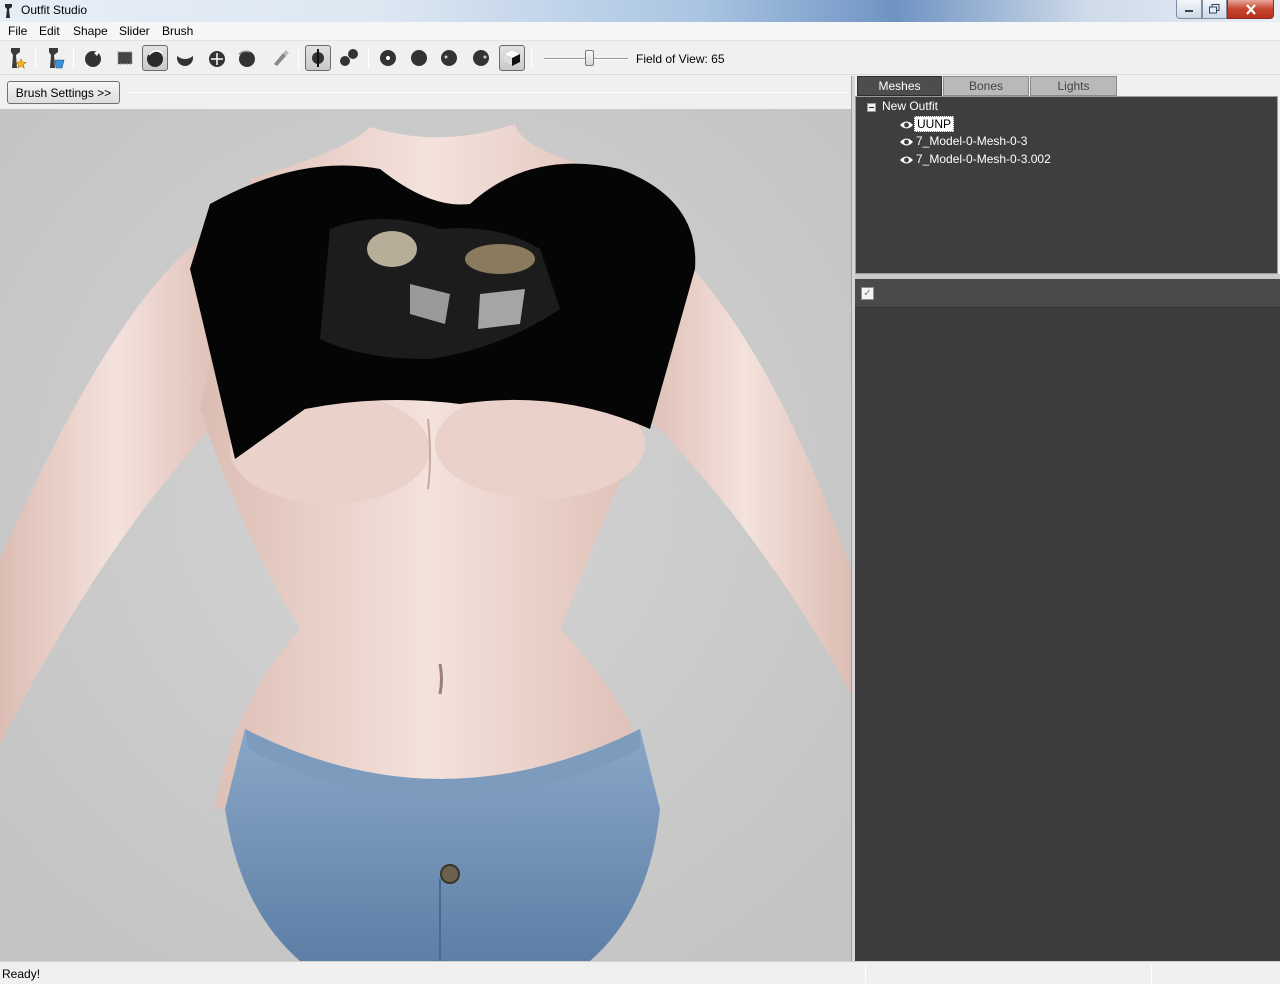 This screenshot has width=1280, height=984. I want to click on cube-view-button, so click(512, 58).